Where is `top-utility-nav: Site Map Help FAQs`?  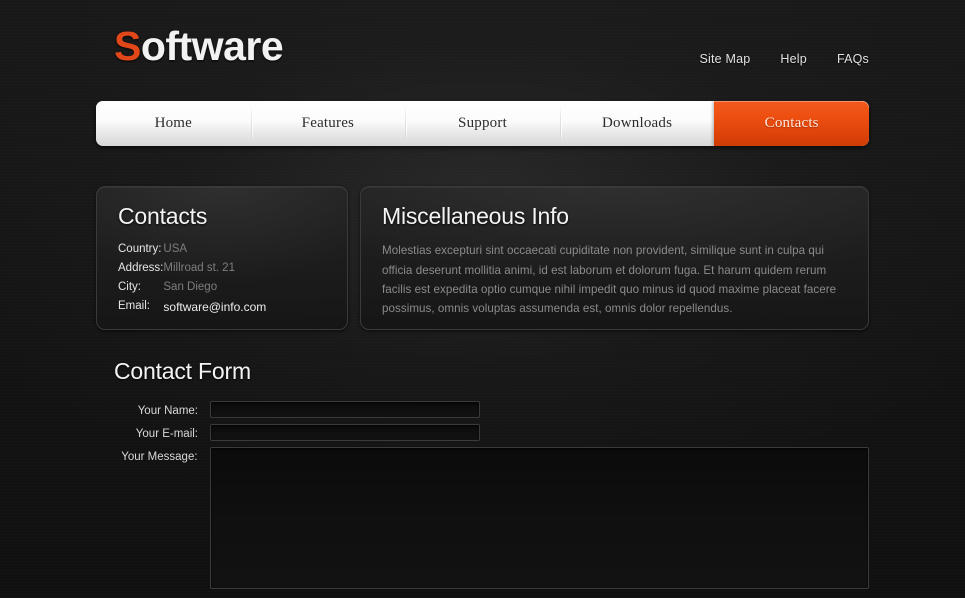
top-utility-nav: Site Map Help FAQs is located at coordinates (784, 59).